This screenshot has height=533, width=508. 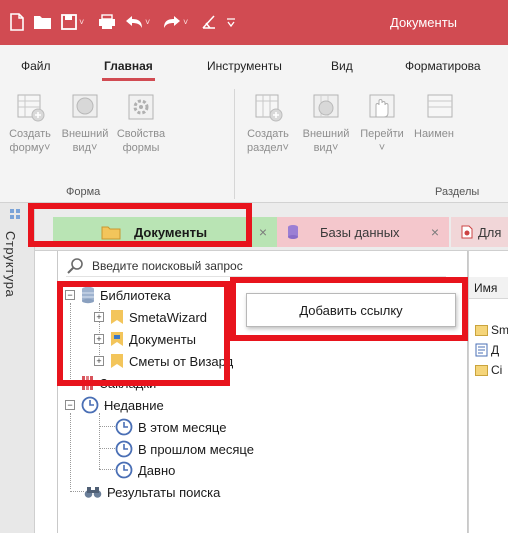 I want to click on tree-label-library: Библиотека, so click(x=135, y=295).